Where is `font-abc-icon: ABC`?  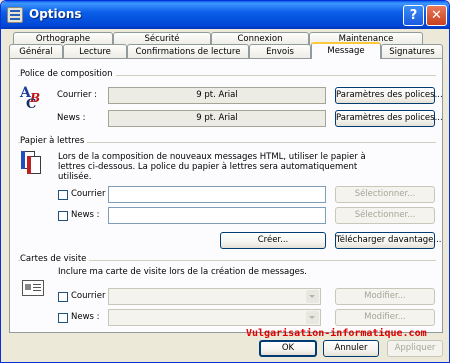 font-abc-icon: ABC is located at coordinates (30, 98).